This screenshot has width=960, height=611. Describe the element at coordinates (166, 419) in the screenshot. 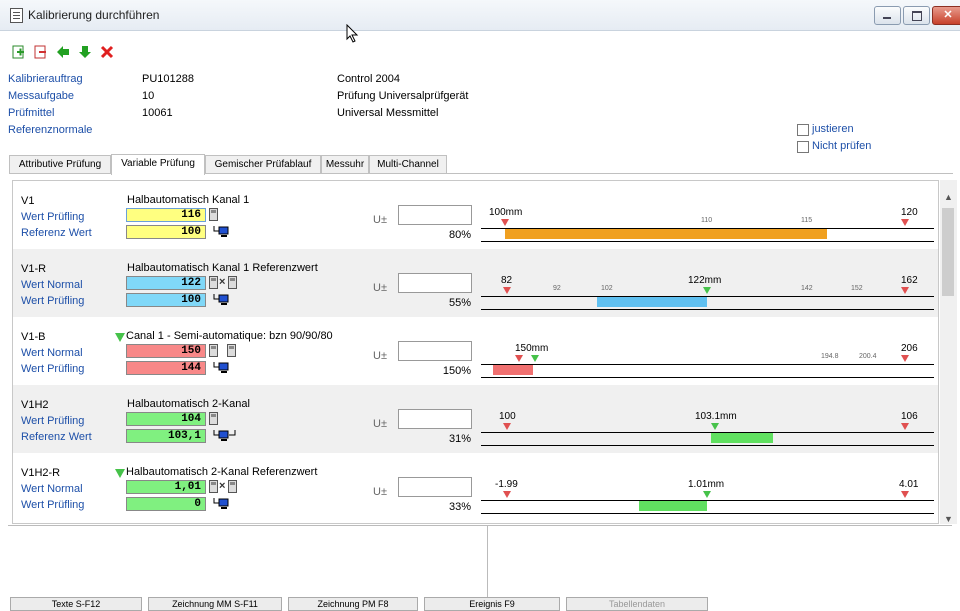

I see `value-input-1: 104` at that location.